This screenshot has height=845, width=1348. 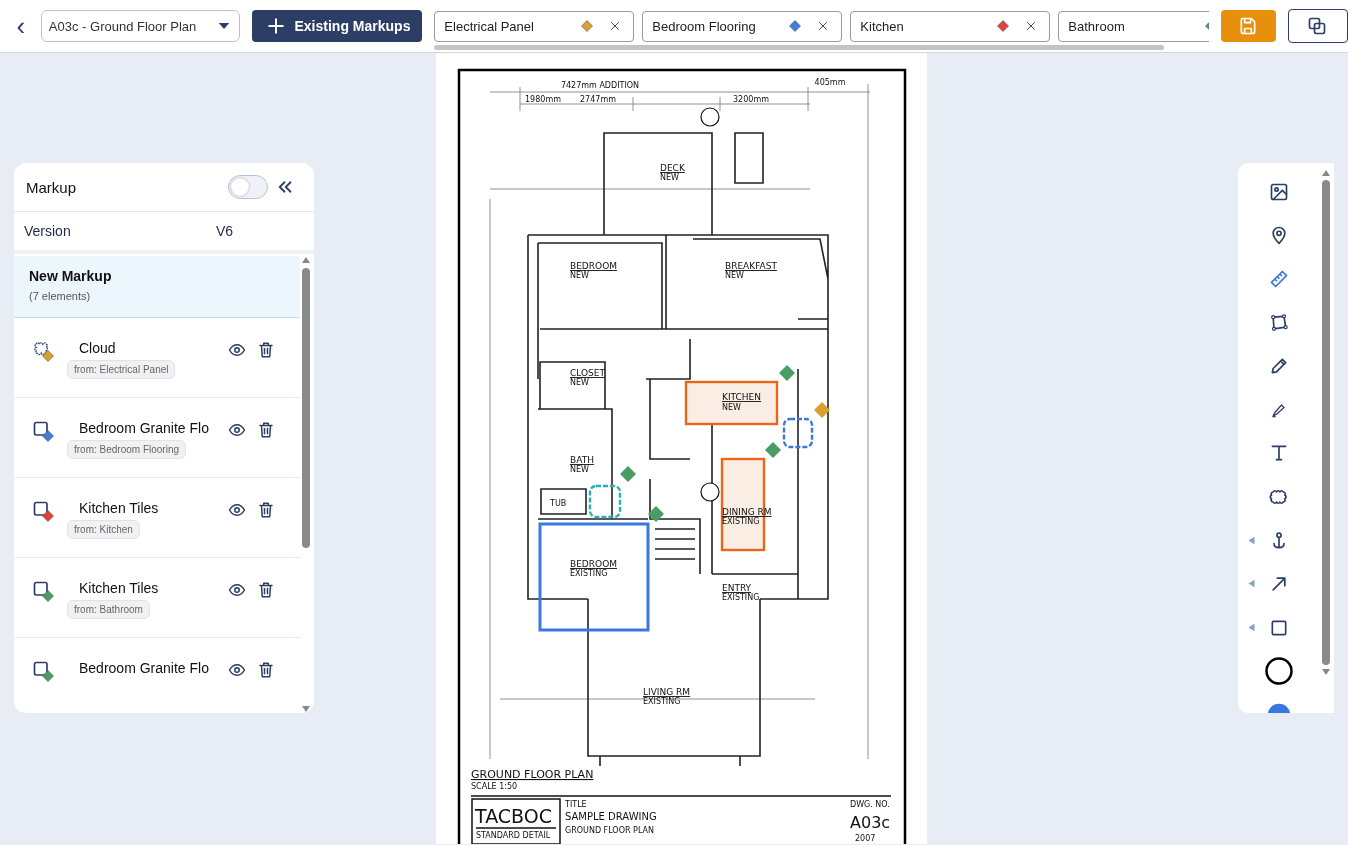 I want to click on markup-tab: Kitchen, so click(x=950, y=26).